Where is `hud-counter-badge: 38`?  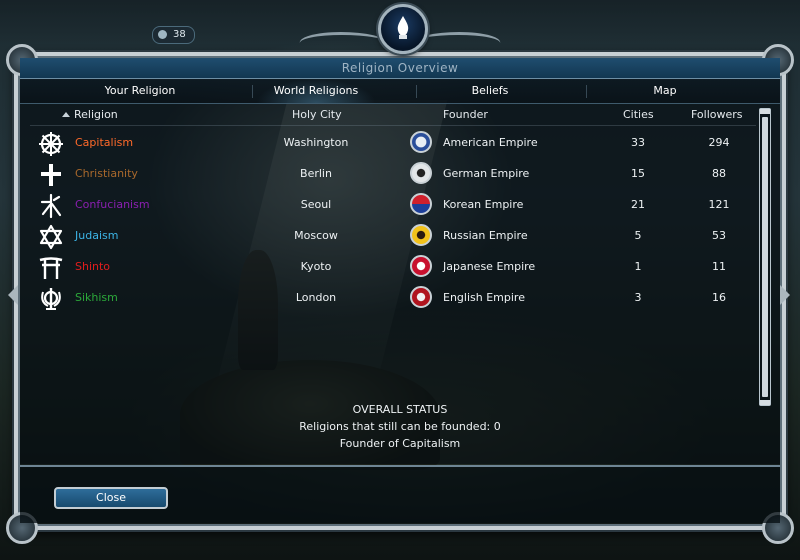 hud-counter-badge: 38 is located at coordinates (173, 35).